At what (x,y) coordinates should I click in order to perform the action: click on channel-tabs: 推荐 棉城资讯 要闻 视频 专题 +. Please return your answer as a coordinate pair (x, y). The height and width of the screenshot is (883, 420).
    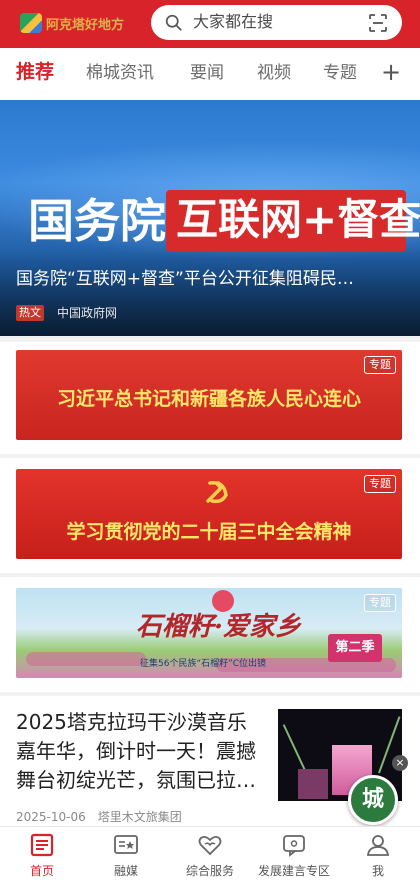
    Looking at the image, I should click on (210, 74).